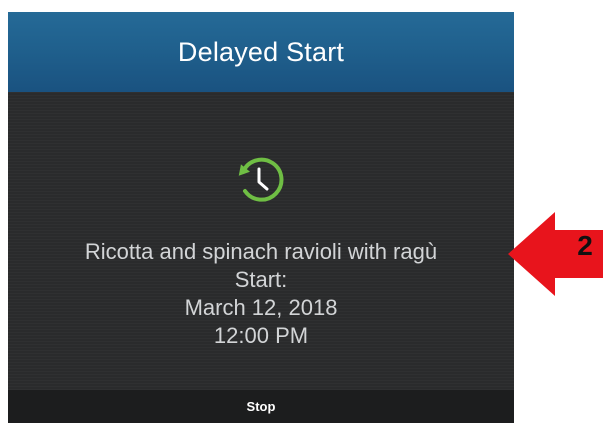 The height and width of the screenshot is (423, 605). What do you see at coordinates (585, 245) in the screenshot?
I see `callout-number: 2` at bounding box center [585, 245].